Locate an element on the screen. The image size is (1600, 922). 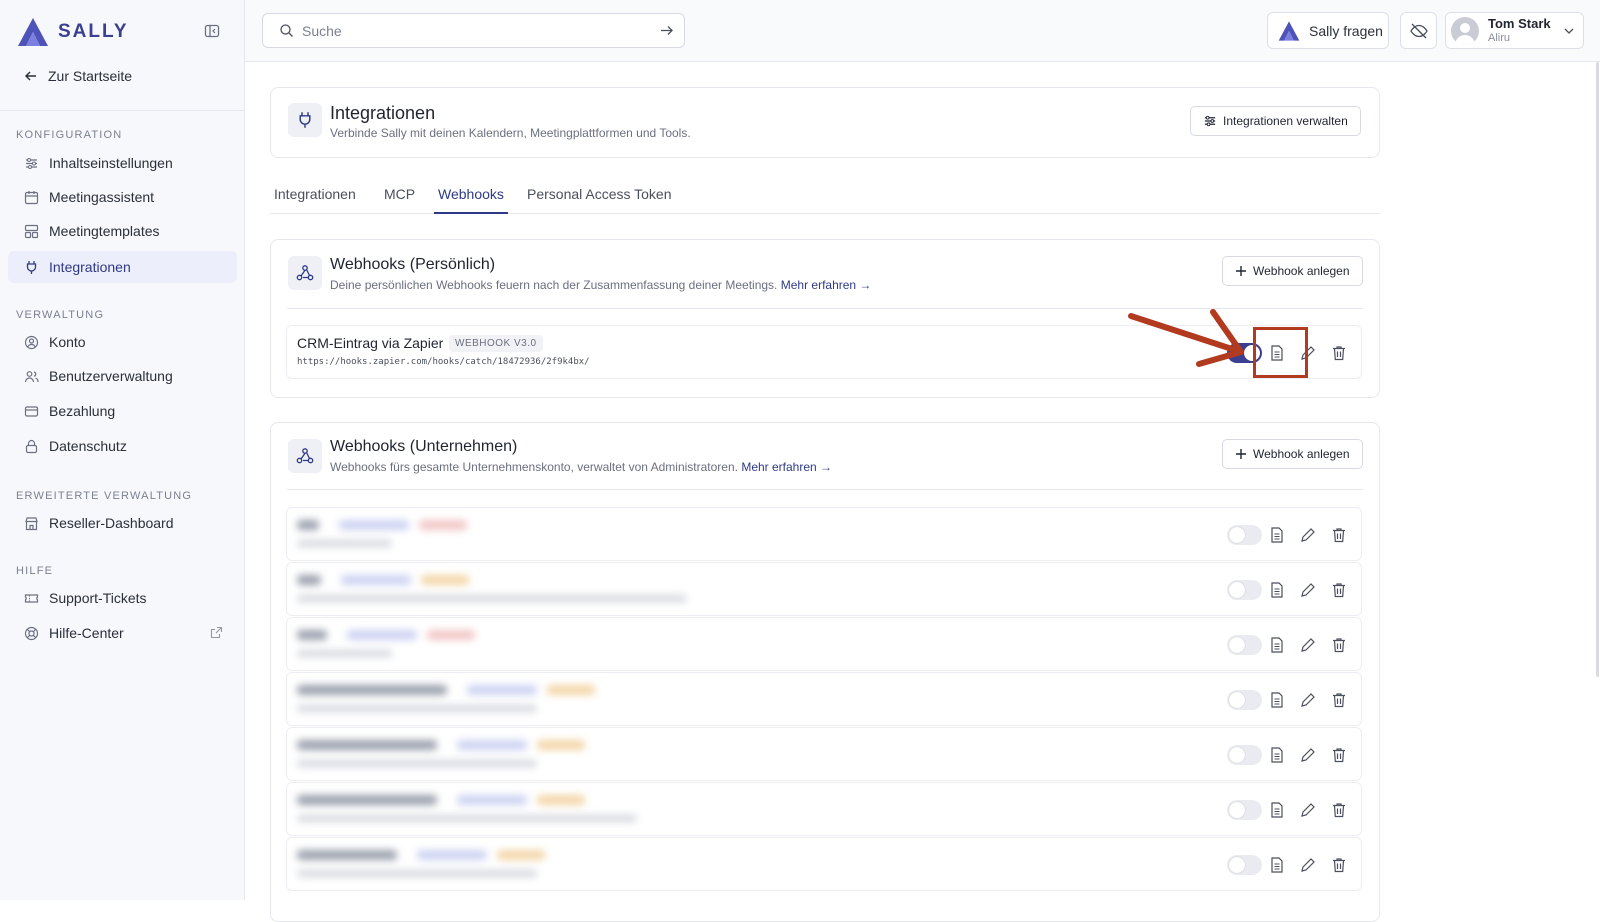
sidebar-item-label: Meetingassistent is located at coordinates (102, 197).